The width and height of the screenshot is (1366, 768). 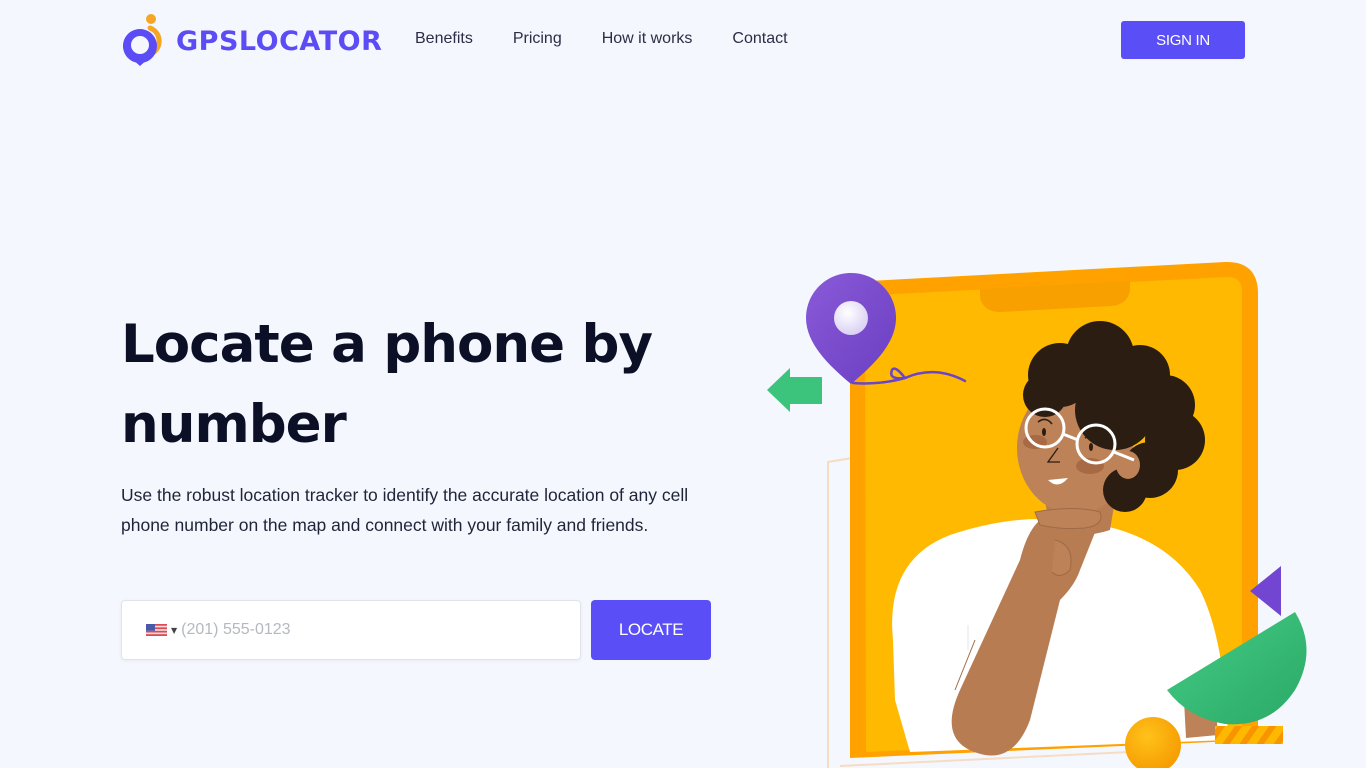 I want to click on brand-name: GPSLOCATOR, so click(x=279, y=41).